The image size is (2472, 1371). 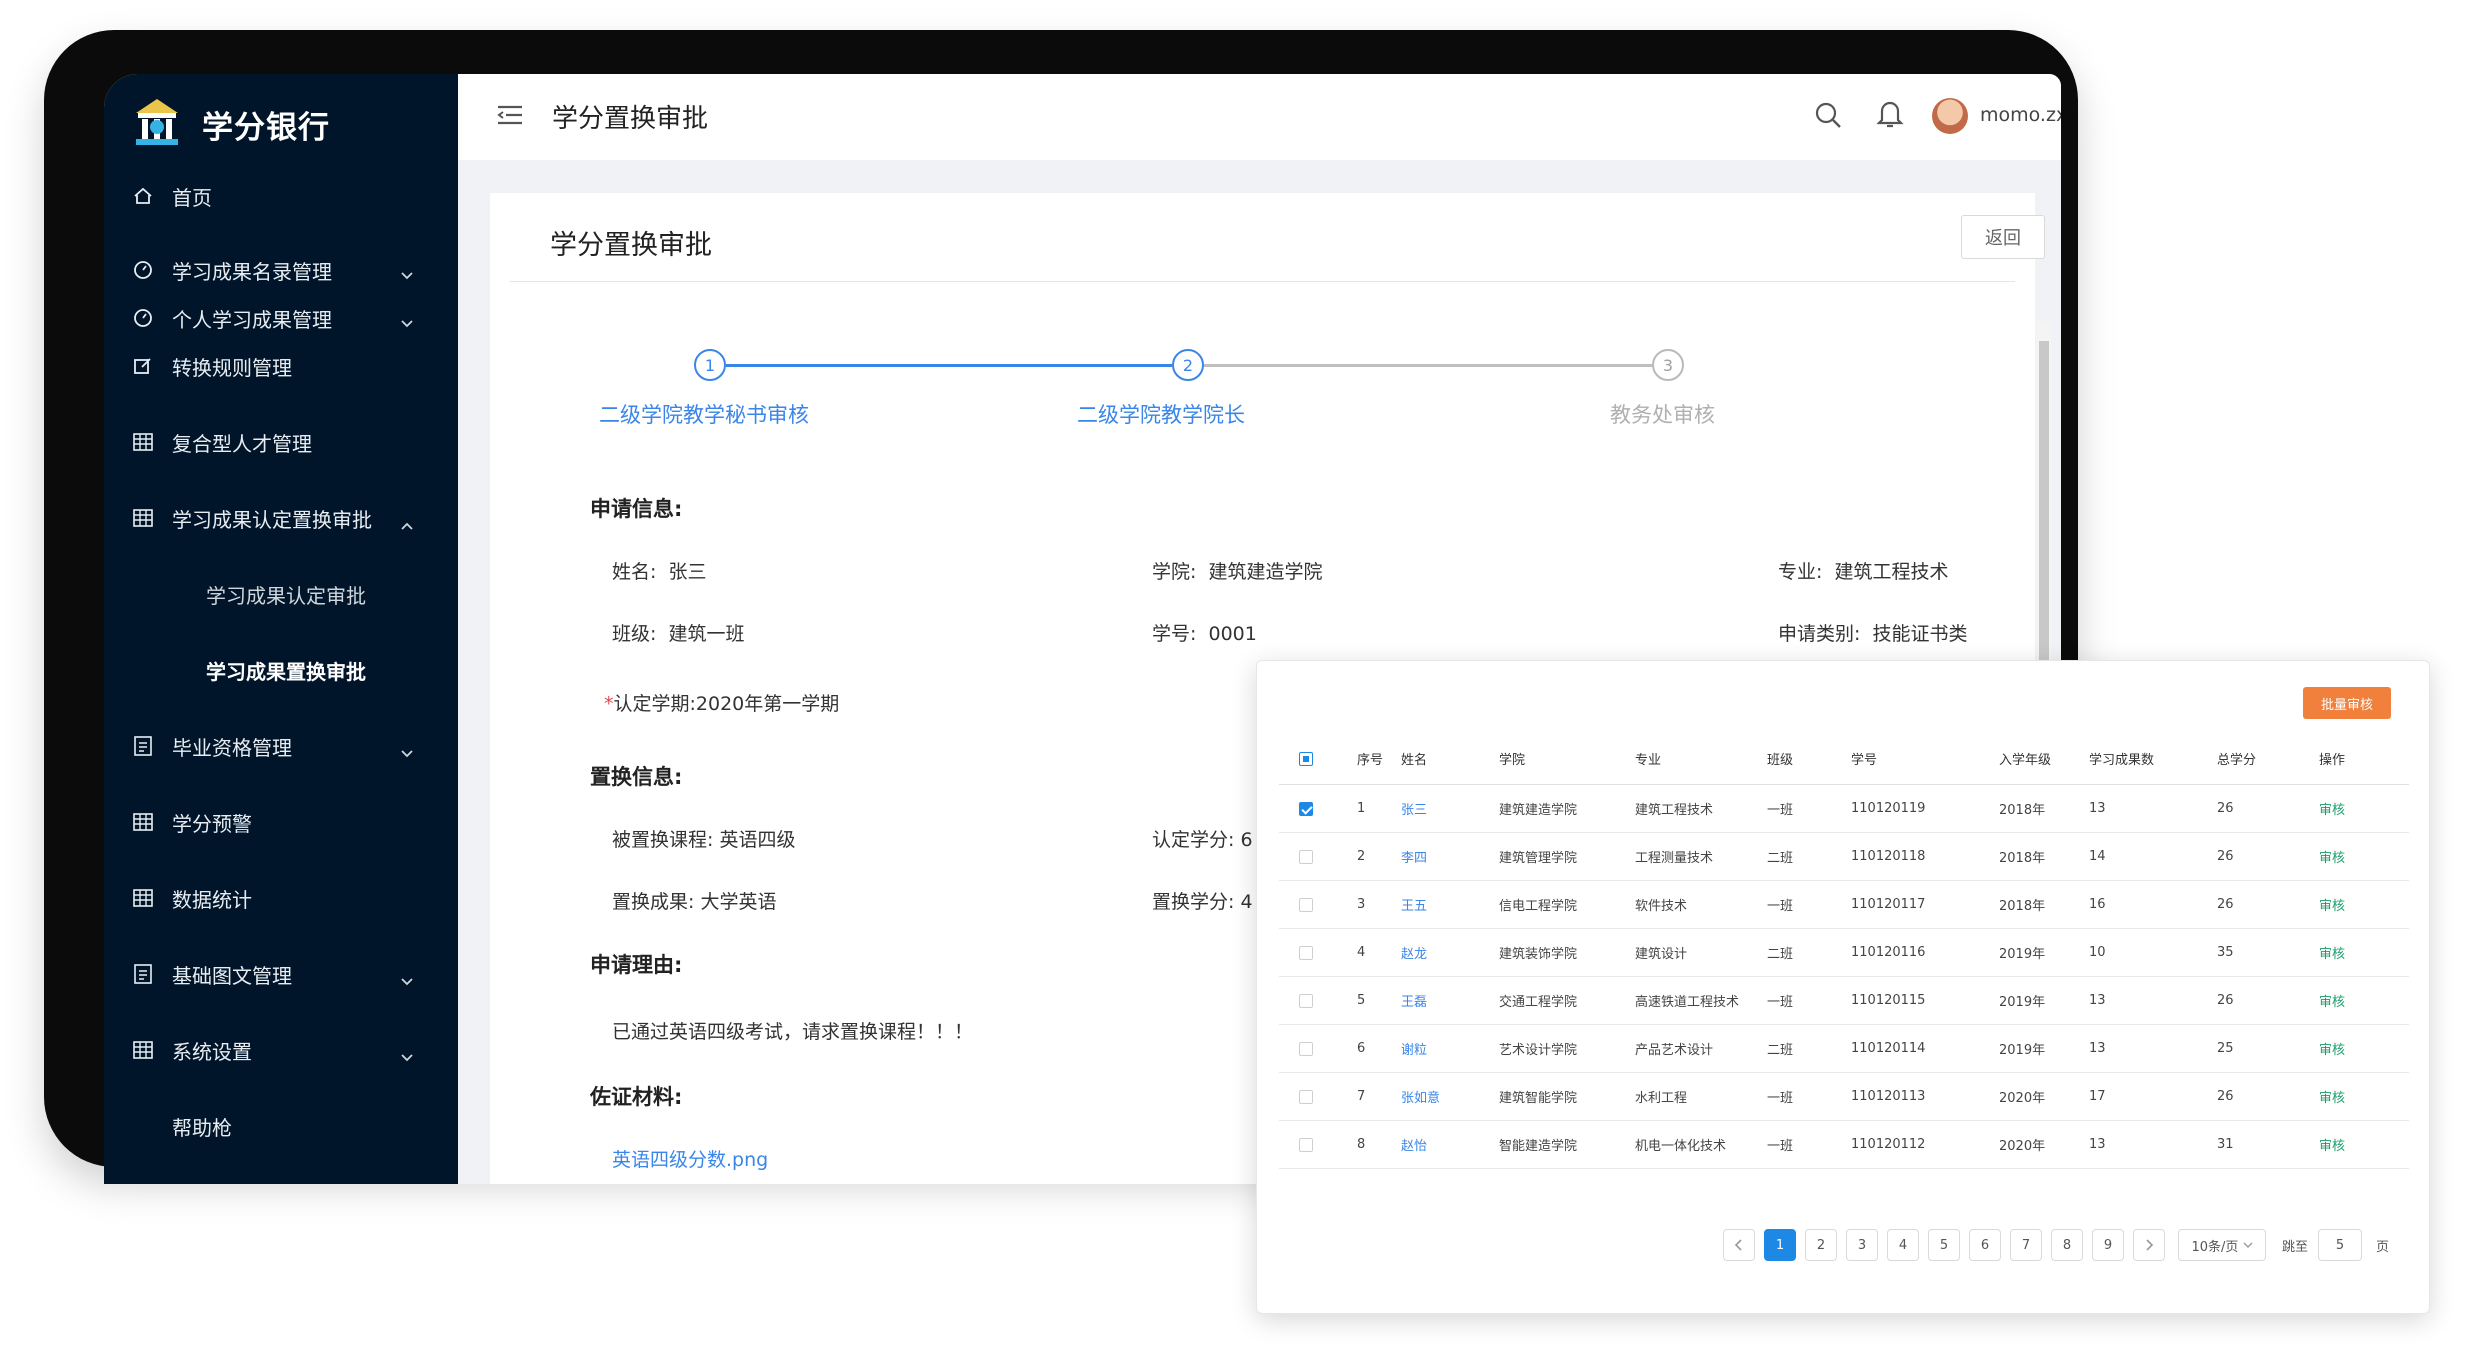 What do you see at coordinates (2003, 237) in the screenshot?
I see `back-button: 返回` at bounding box center [2003, 237].